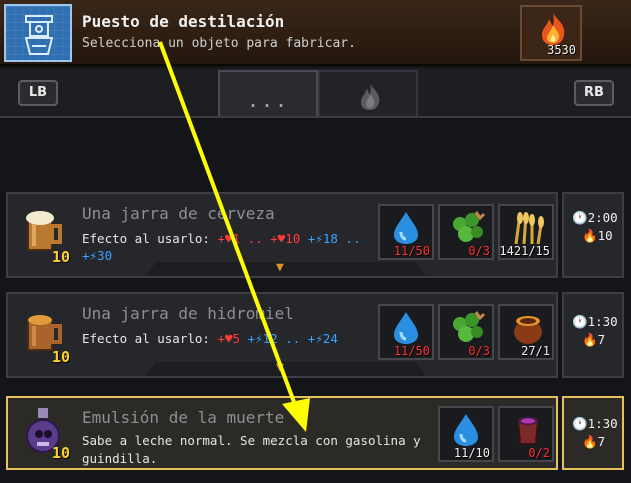  What do you see at coordinates (219, 43) in the screenshot?
I see `page-subtitle: Selecciona un objeto para fabricar.` at bounding box center [219, 43].